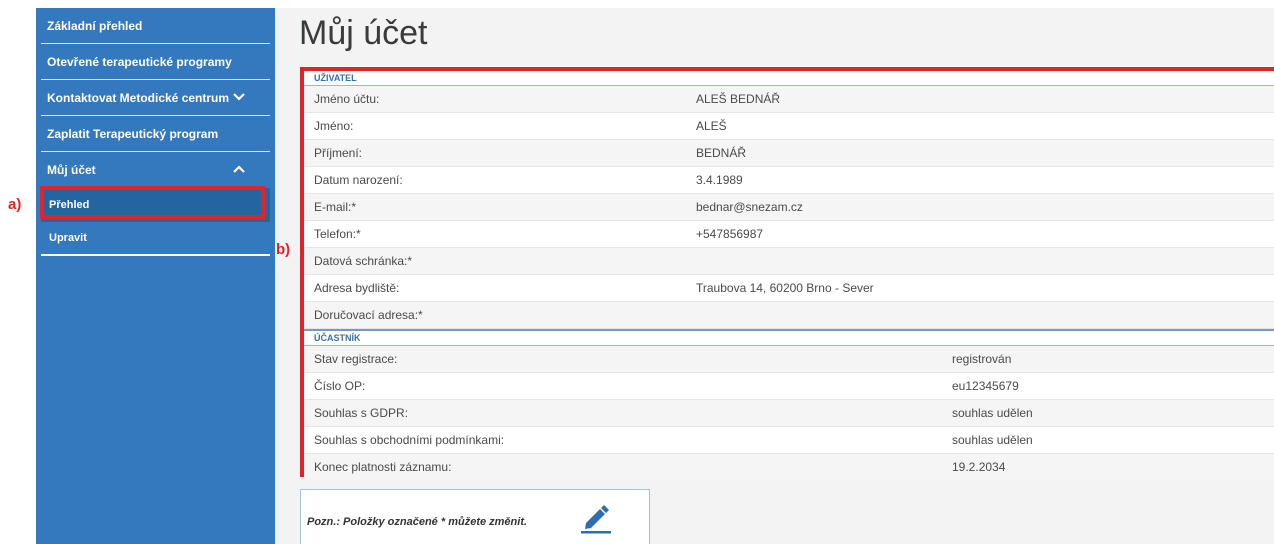 The width and height of the screenshot is (1274, 544). What do you see at coordinates (155, 239) in the screenshot?
I see `sidebar-subitem-upravit: Upravit` at bounding box center [155, 239].